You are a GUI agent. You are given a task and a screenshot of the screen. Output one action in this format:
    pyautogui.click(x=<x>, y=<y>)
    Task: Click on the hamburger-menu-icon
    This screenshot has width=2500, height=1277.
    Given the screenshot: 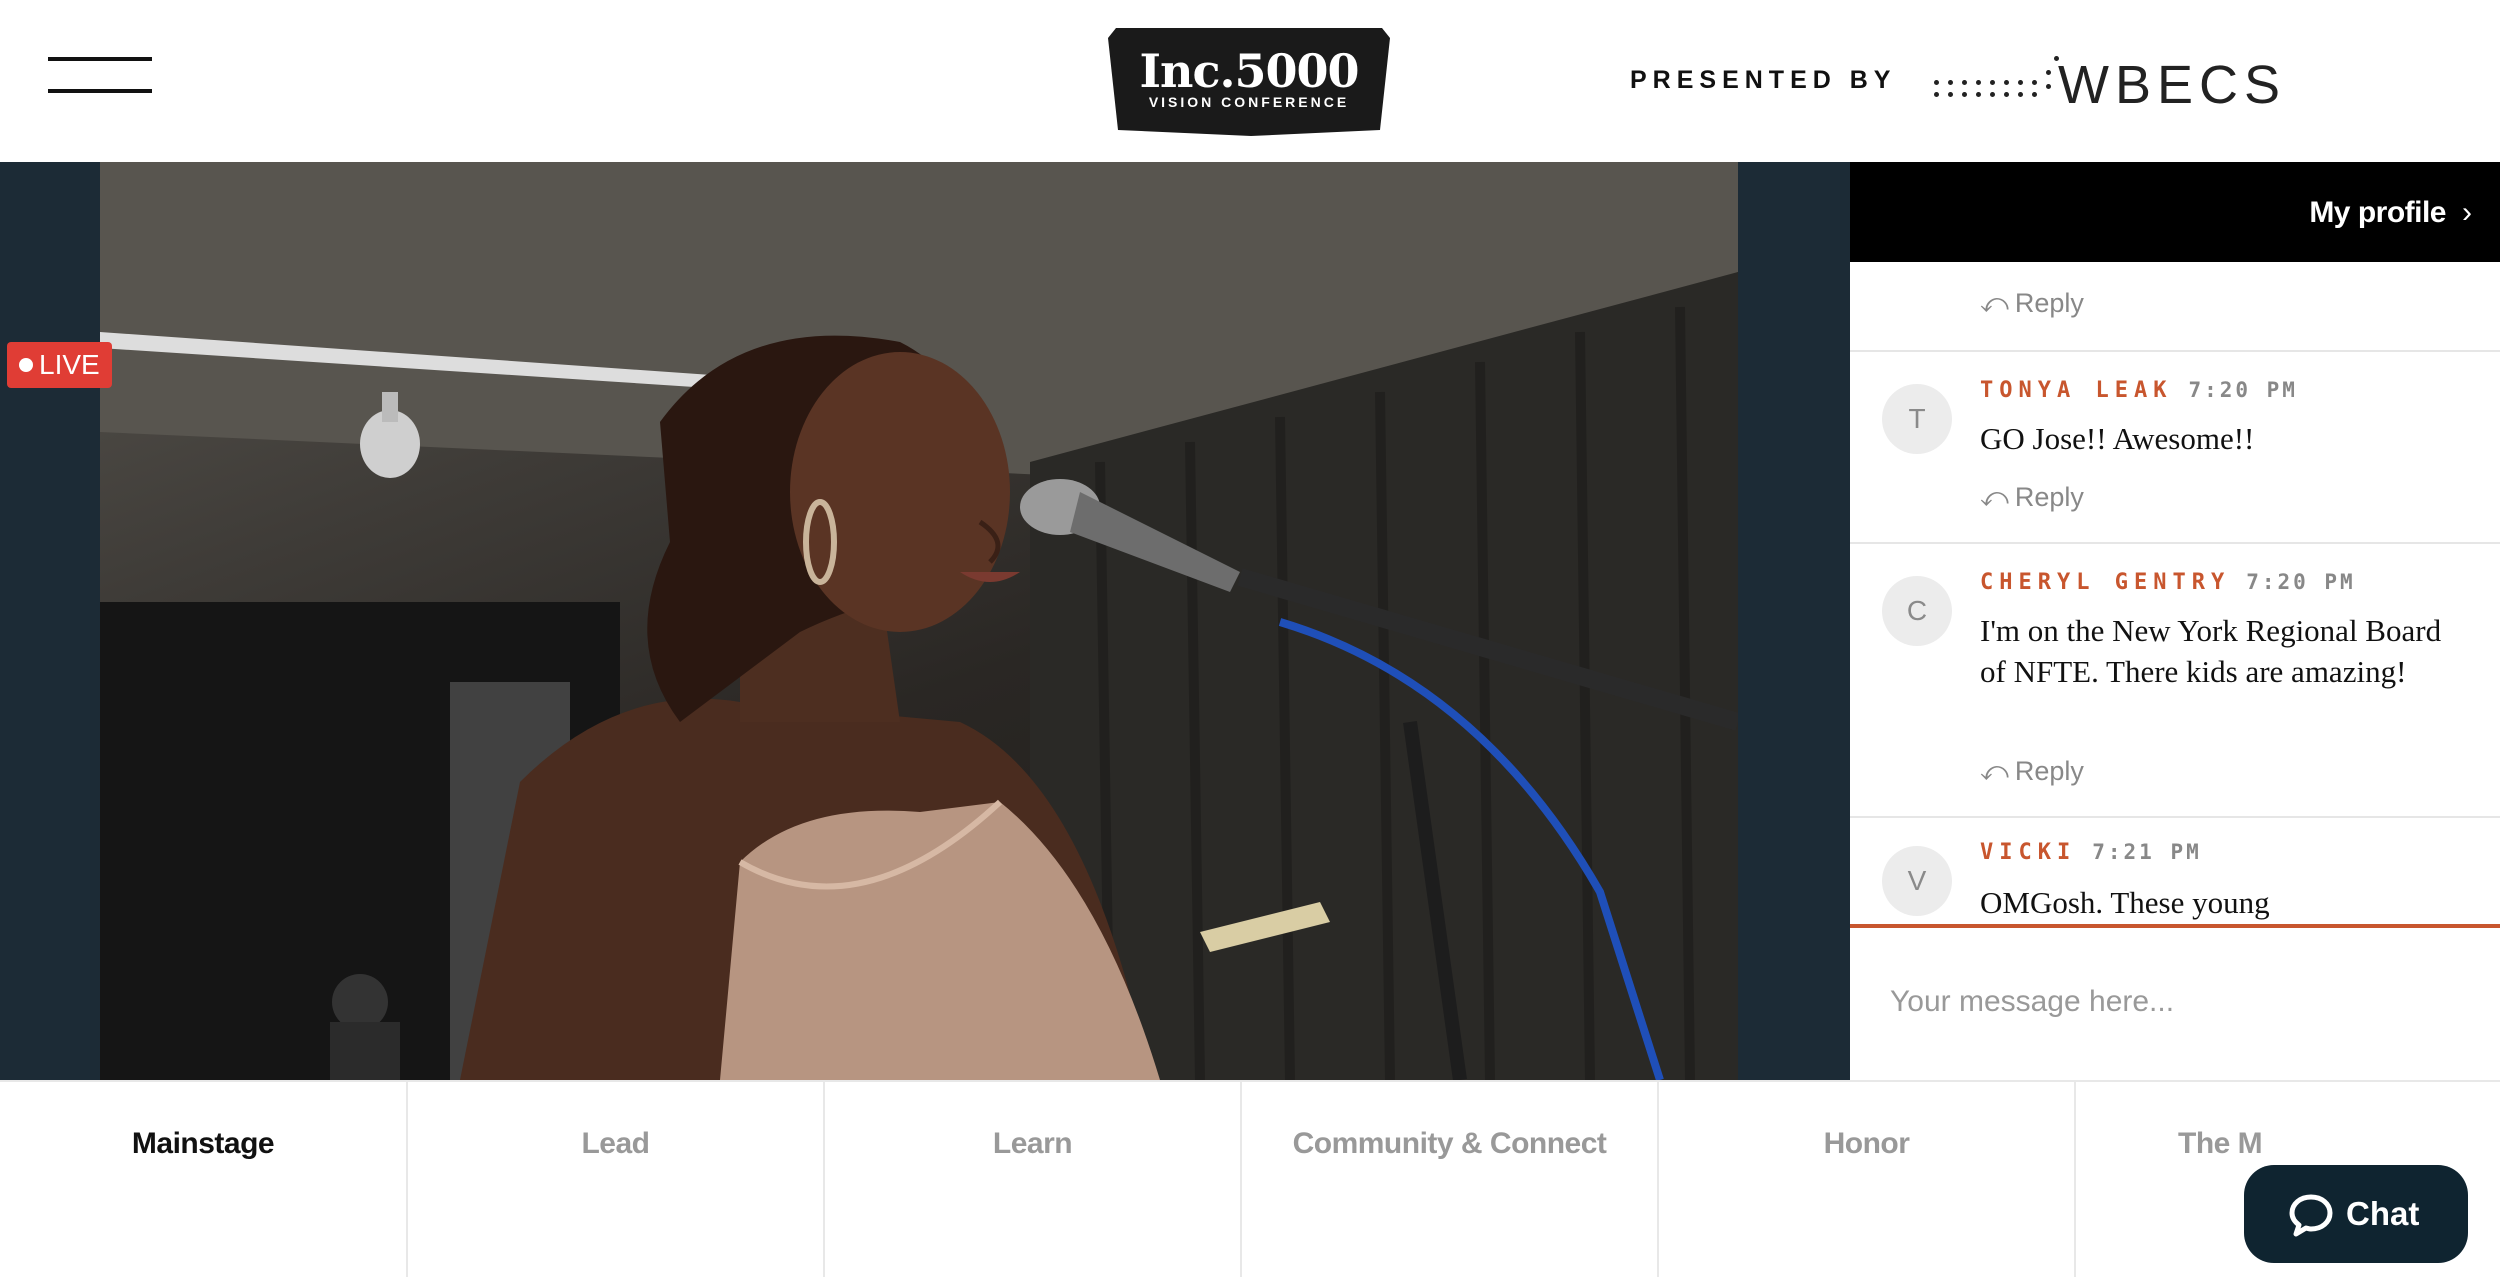 What is the action you would take?
    pyautogui.click(x=100, y=75)
    